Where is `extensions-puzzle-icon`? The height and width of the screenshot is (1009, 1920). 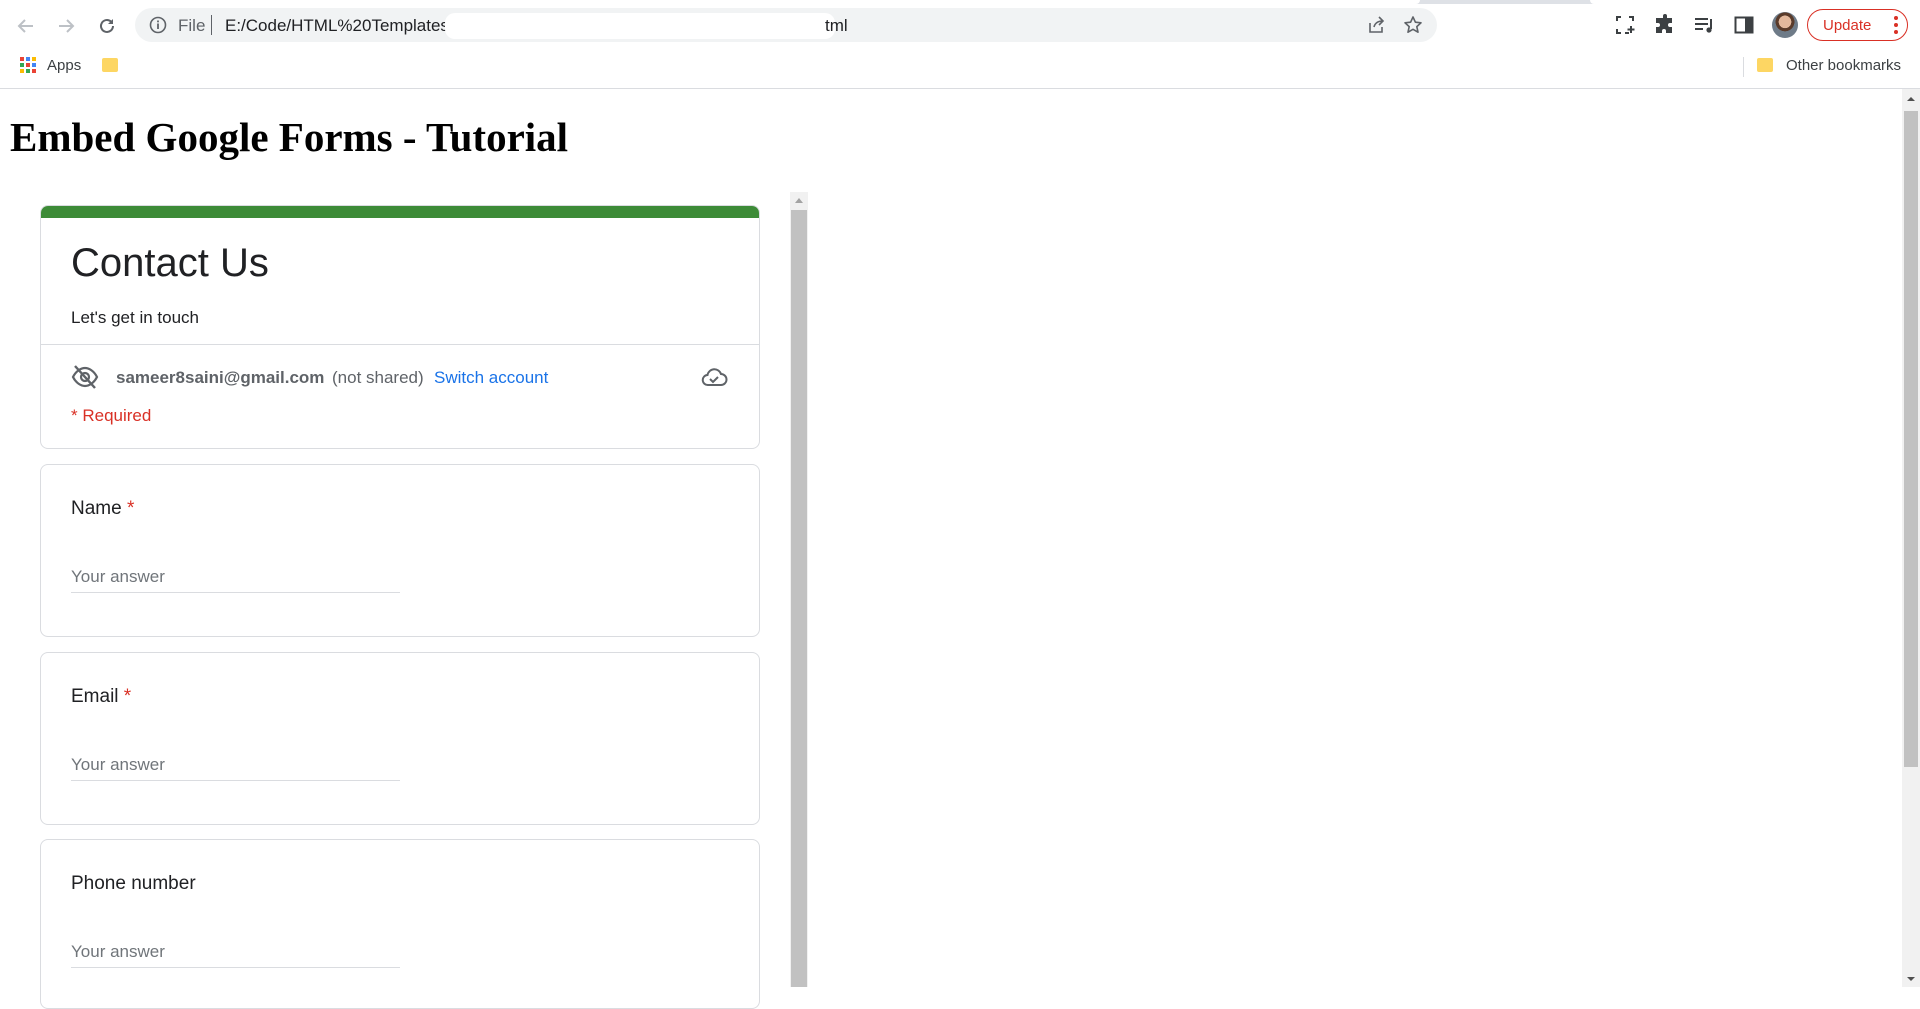
extensions-puzzle-icon is located at coordinates (1665, 25).